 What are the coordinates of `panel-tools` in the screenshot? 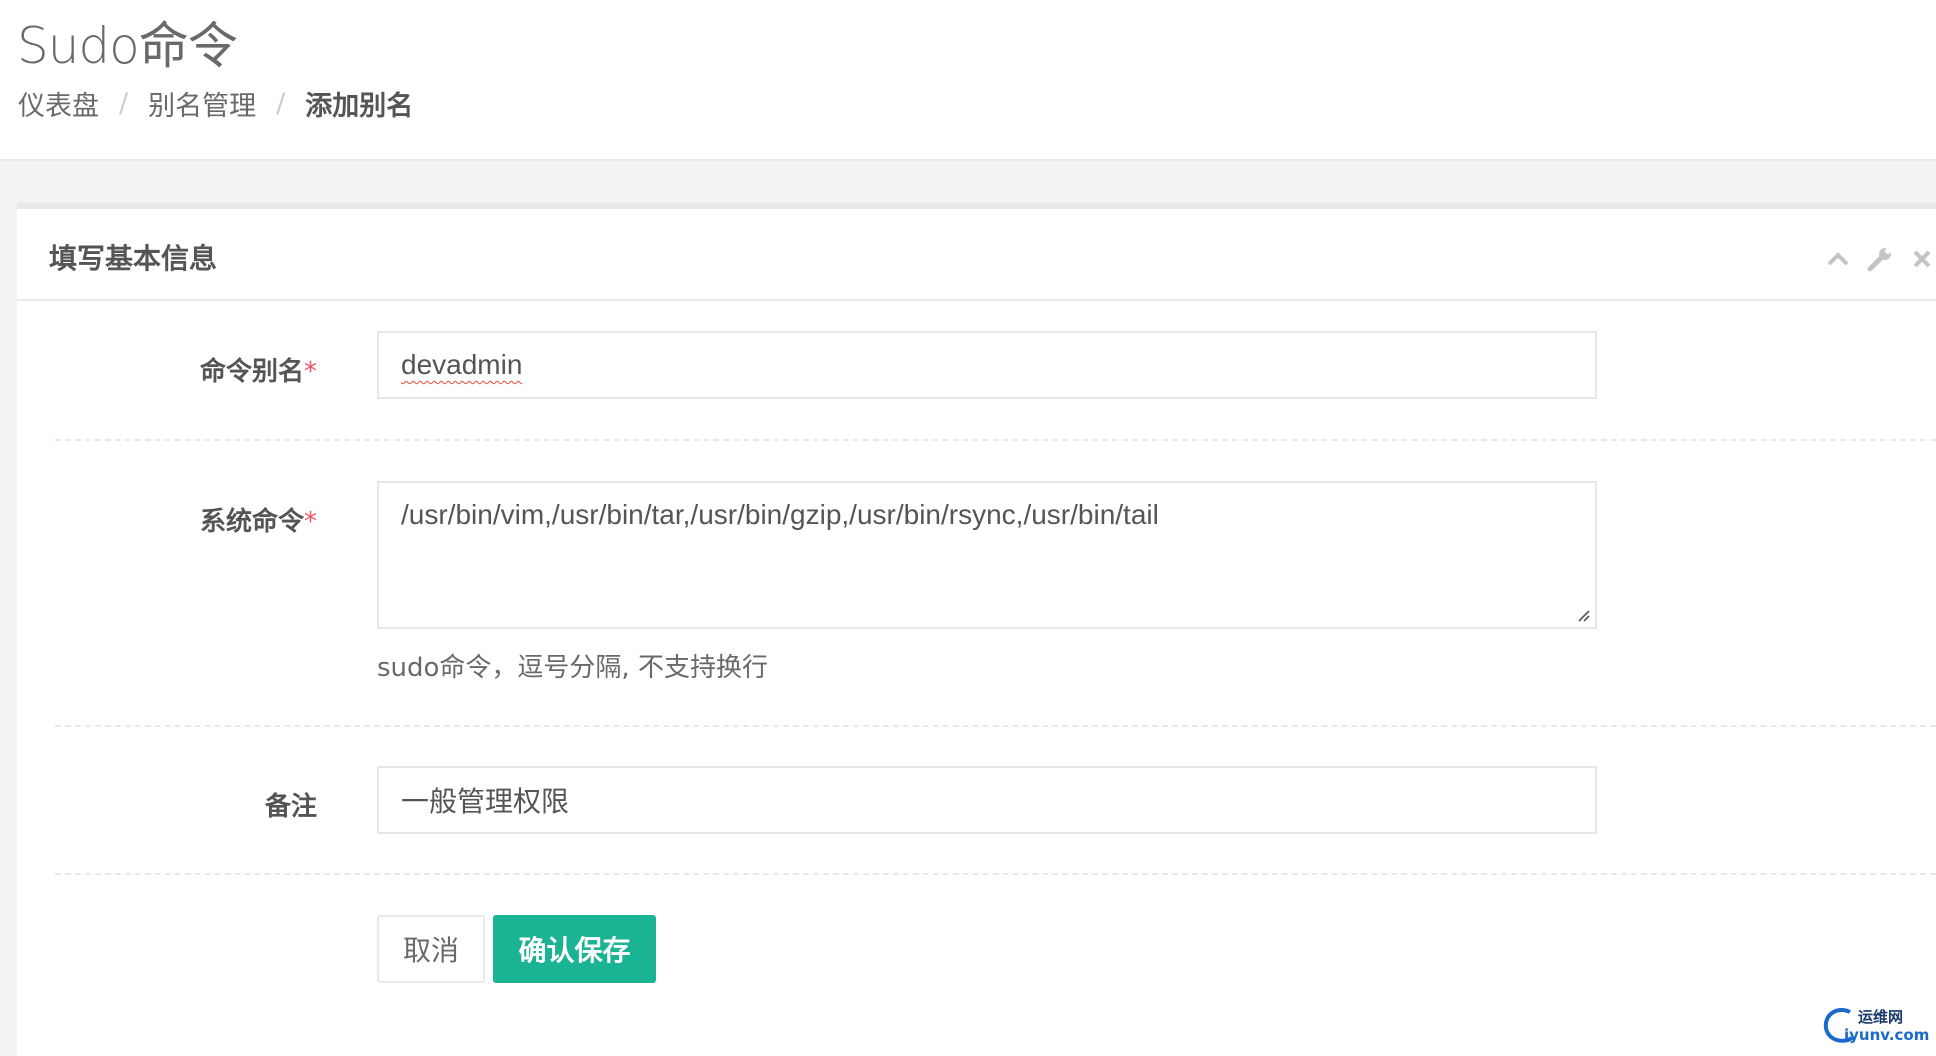 It's located at (1880, 259).